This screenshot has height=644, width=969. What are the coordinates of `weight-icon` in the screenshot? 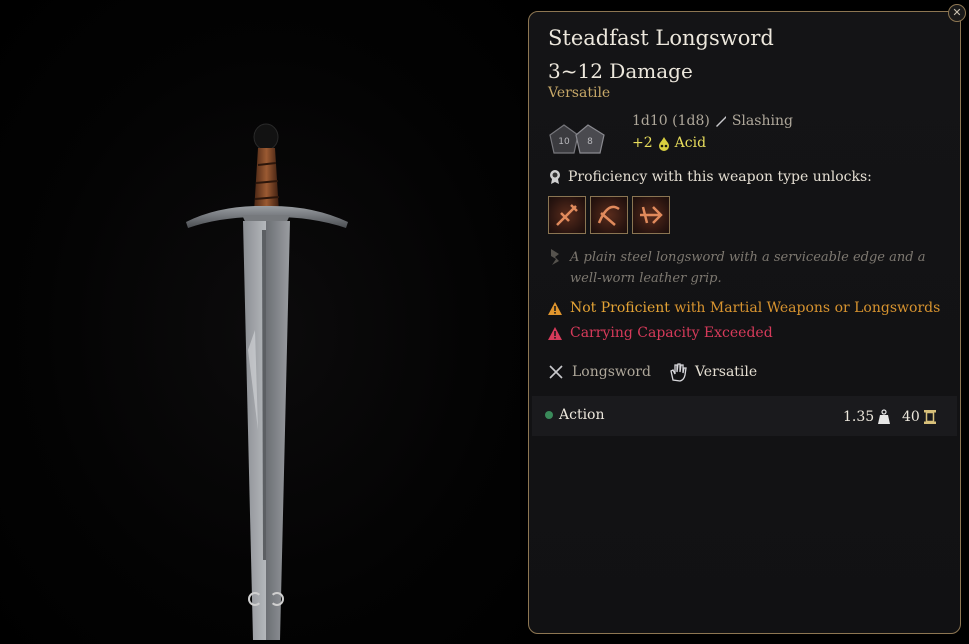 It's located at (884, 416).